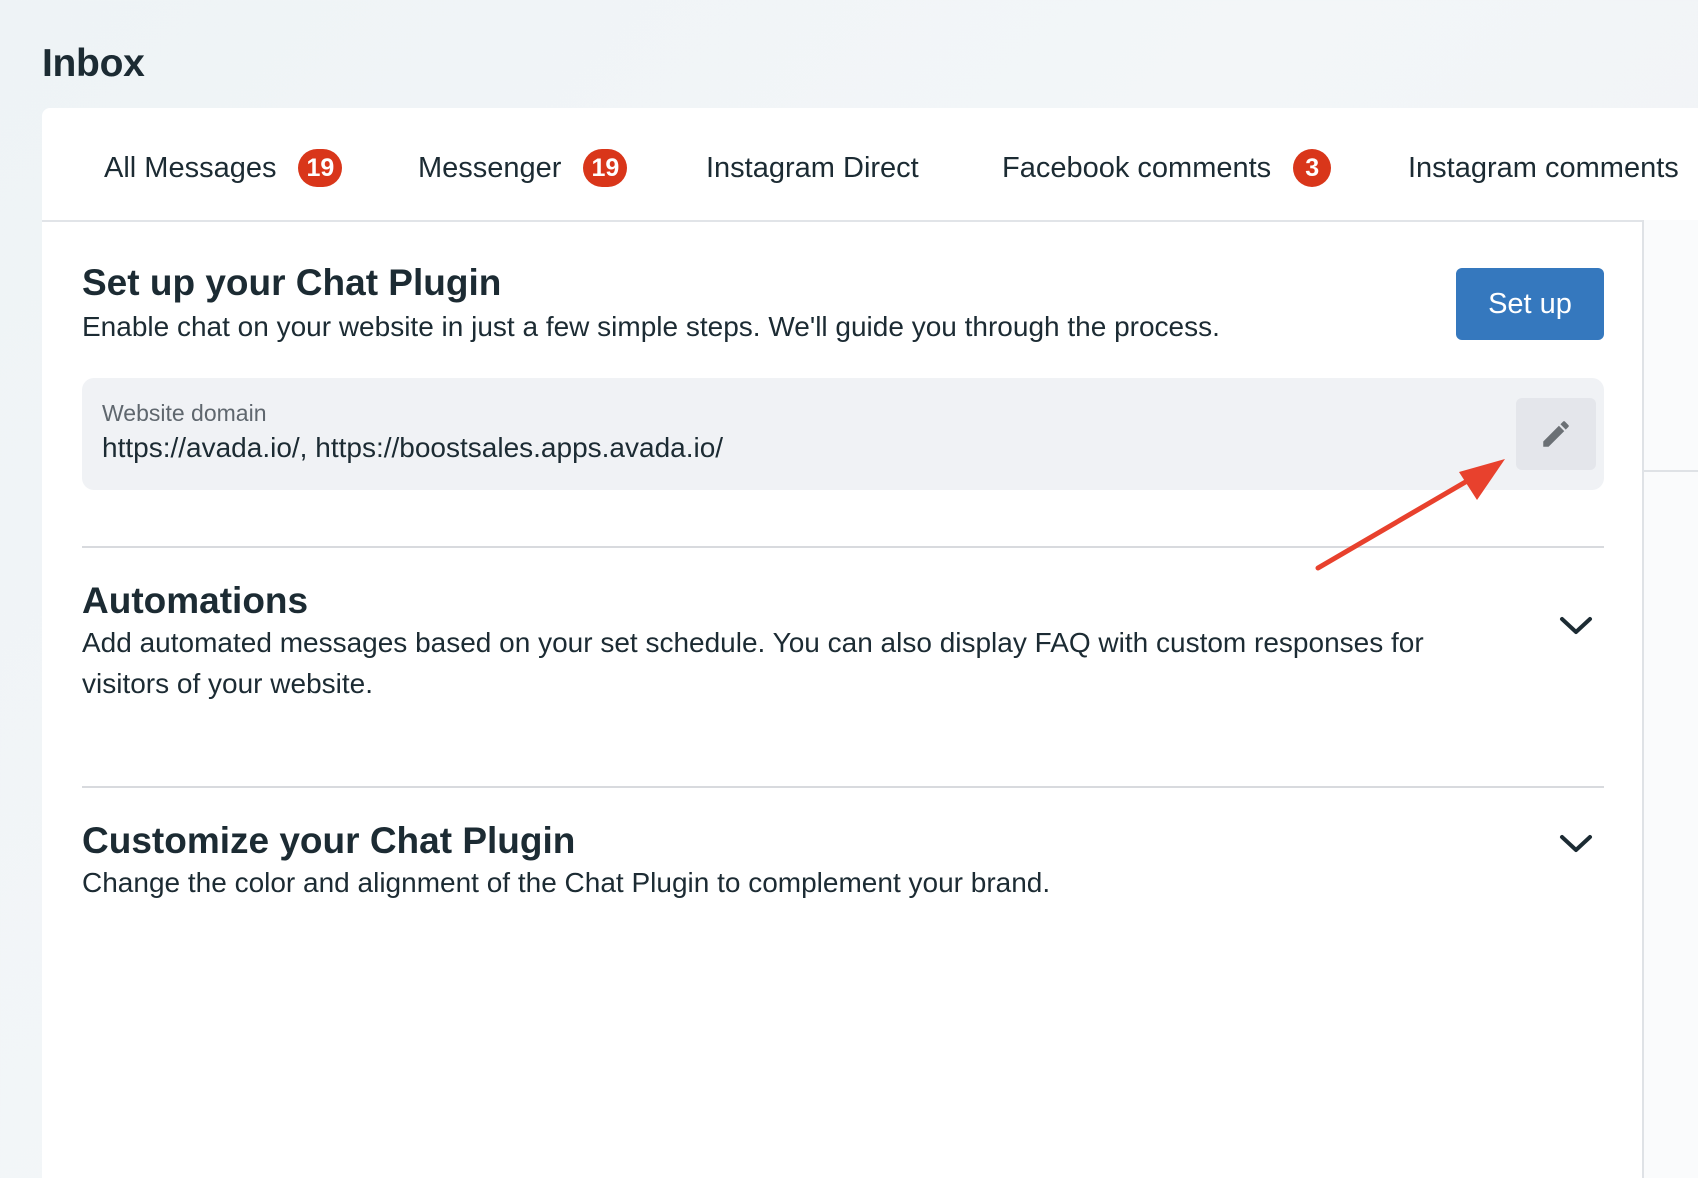 The width and height of the screenshot is (1698, 1178). I want to click on edit-domain-button, so click(1556, 434).